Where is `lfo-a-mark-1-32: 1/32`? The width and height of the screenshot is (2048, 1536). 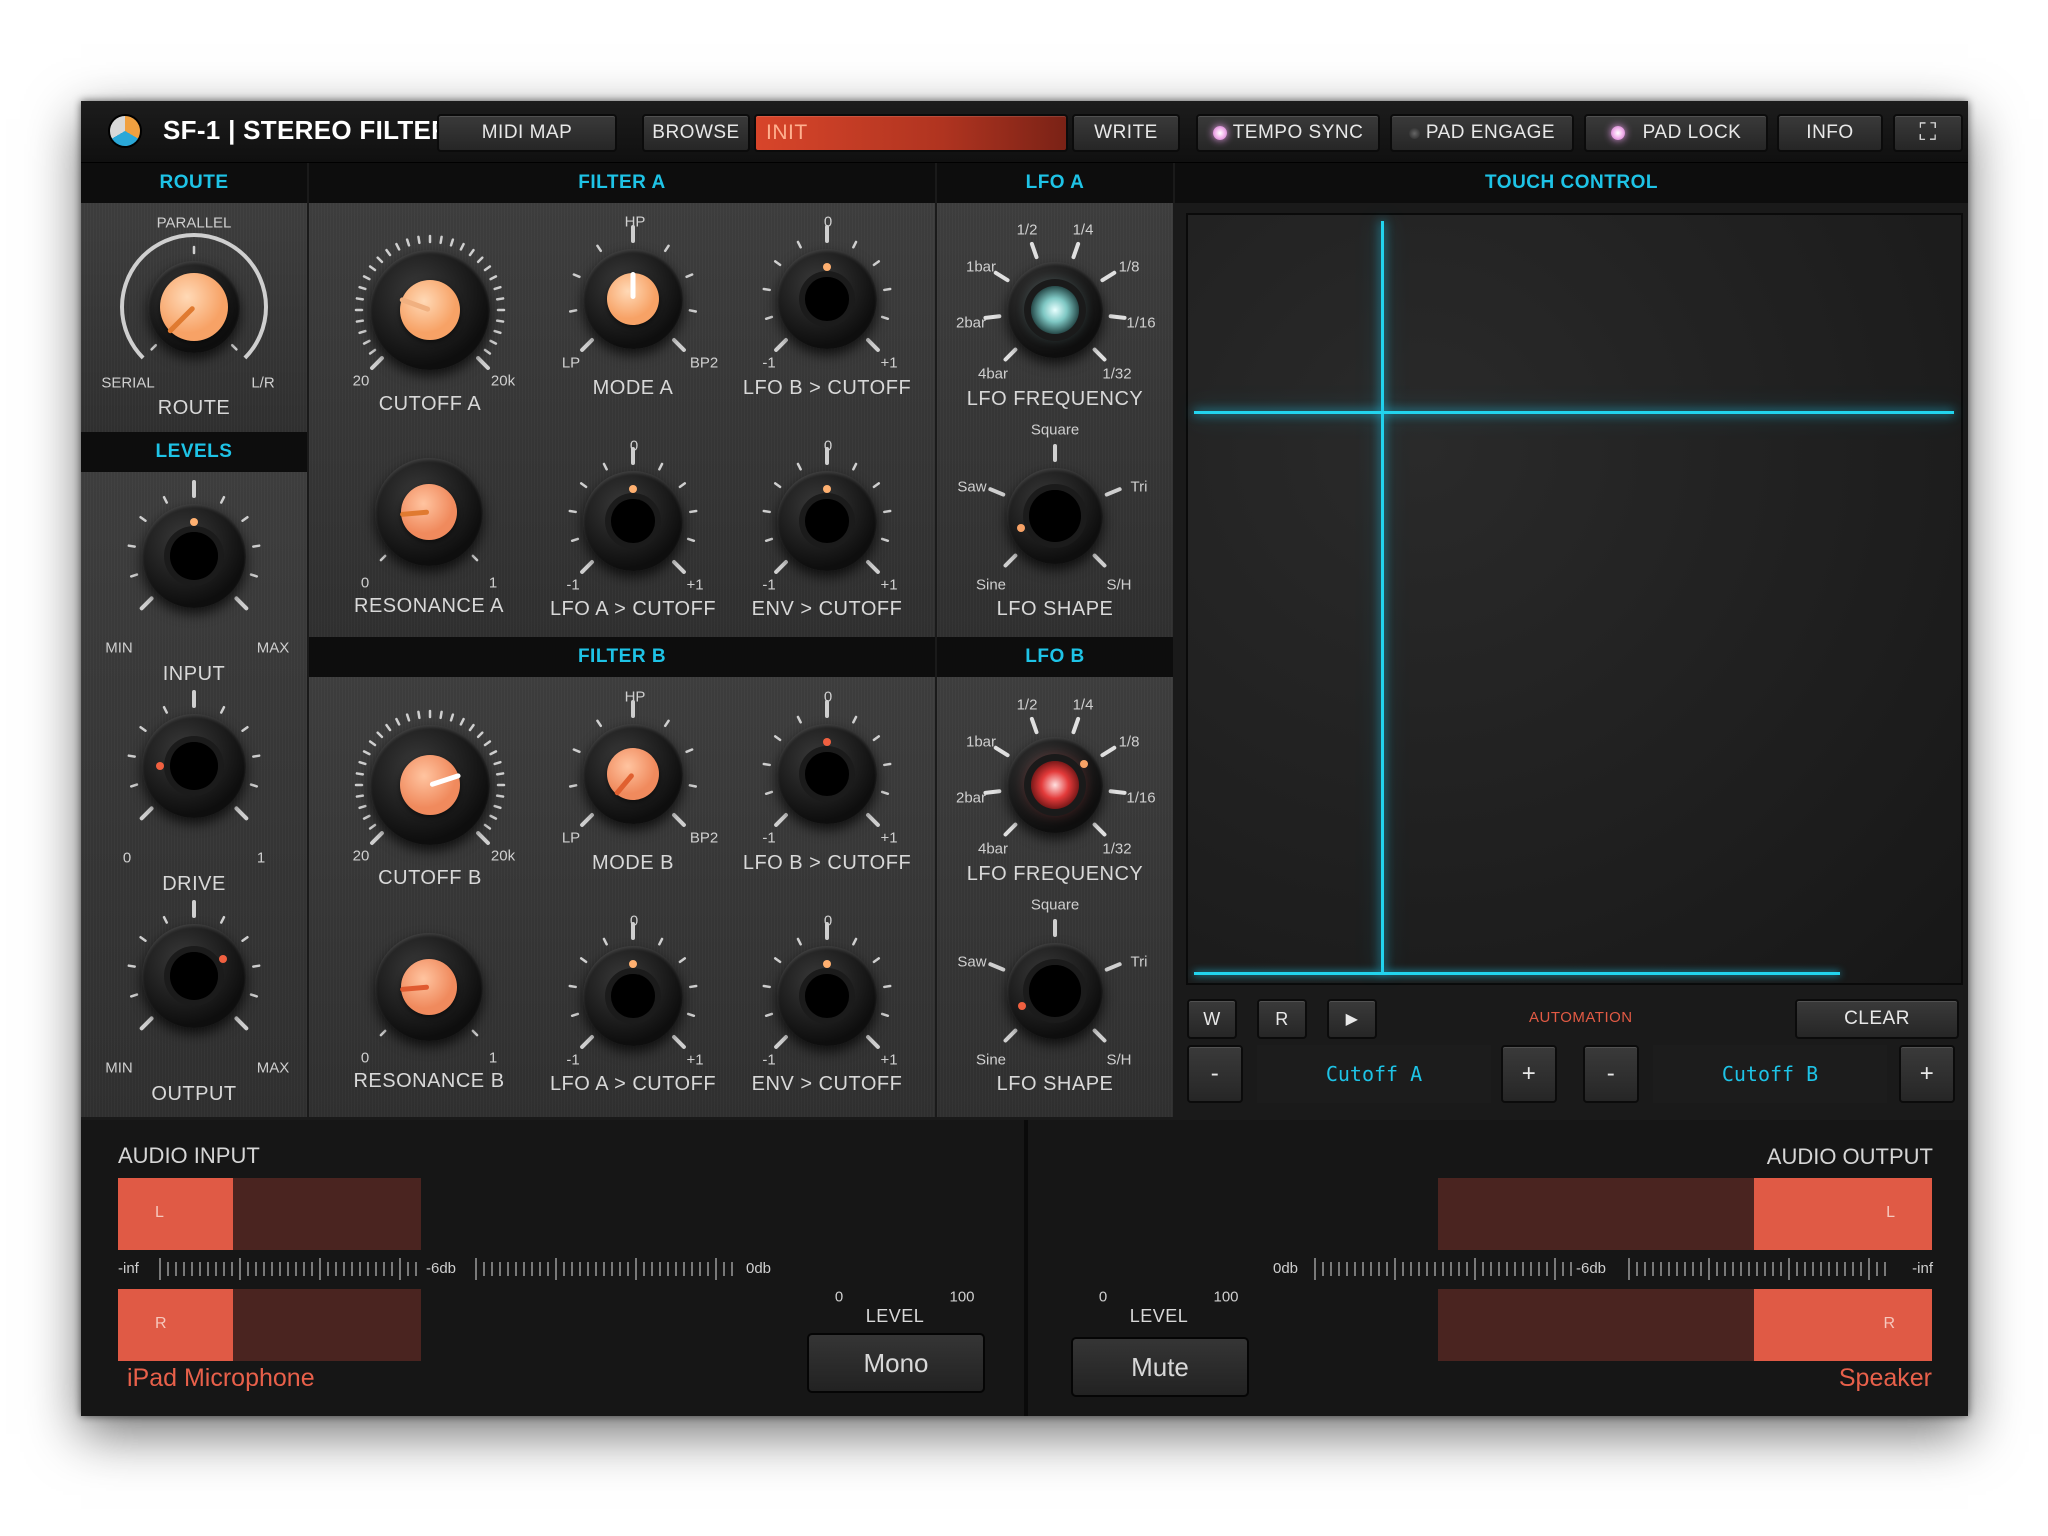
lfo-a-mark-1-32: 1/32 is located at coordinates (1117, 374).